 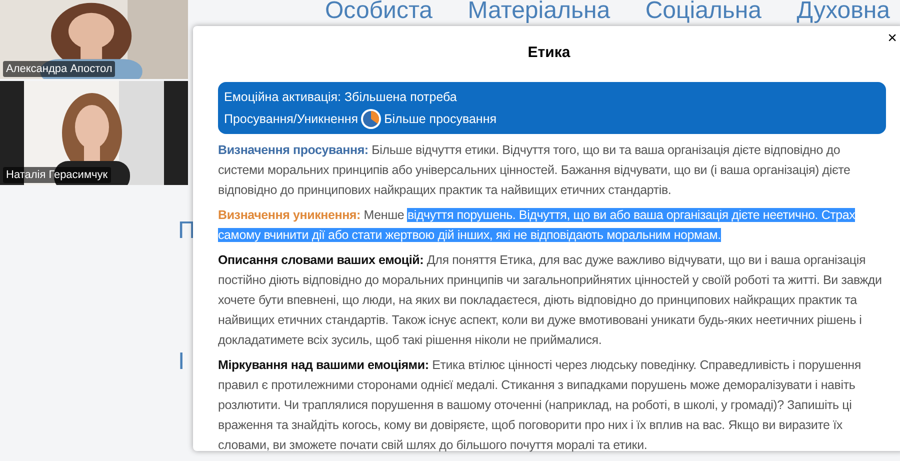 What do you see at coordinates (537, 225) in the screenshot?
I see `definition-paragraph: Визначення уникнення: Менше відчуття порушень. Відчуття, що ви або ваша організація дієте неетично. Страх самому вчинити дії або стати жертвою дій інших, які не відповідають моральним нормам.` at bounding box center [537, 225].